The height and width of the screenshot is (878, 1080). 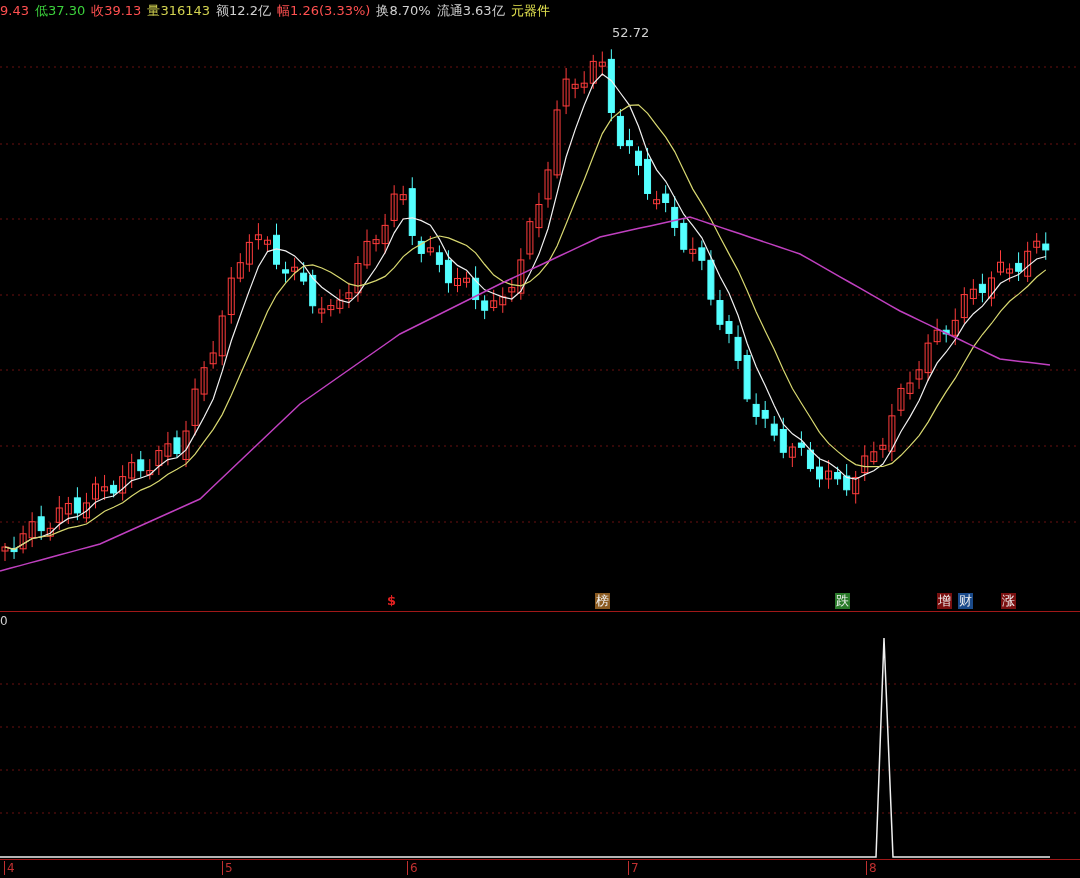 I want to click on quote-value: 收39.13, so click(x=116, y=10).